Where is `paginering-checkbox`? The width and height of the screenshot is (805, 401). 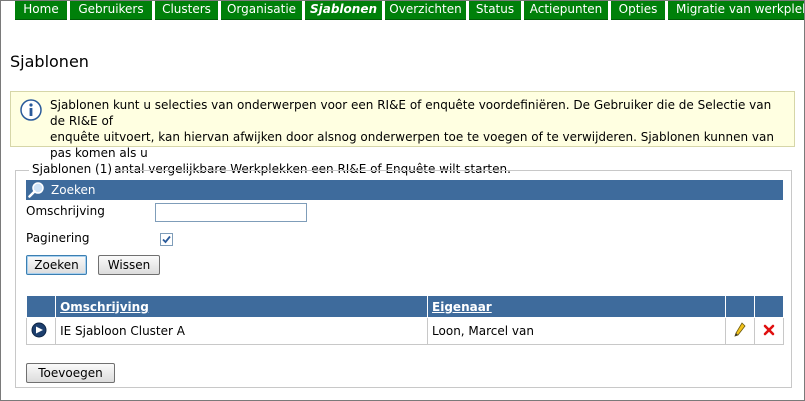
paginering-checkbox is located at coordinates (166, 239).